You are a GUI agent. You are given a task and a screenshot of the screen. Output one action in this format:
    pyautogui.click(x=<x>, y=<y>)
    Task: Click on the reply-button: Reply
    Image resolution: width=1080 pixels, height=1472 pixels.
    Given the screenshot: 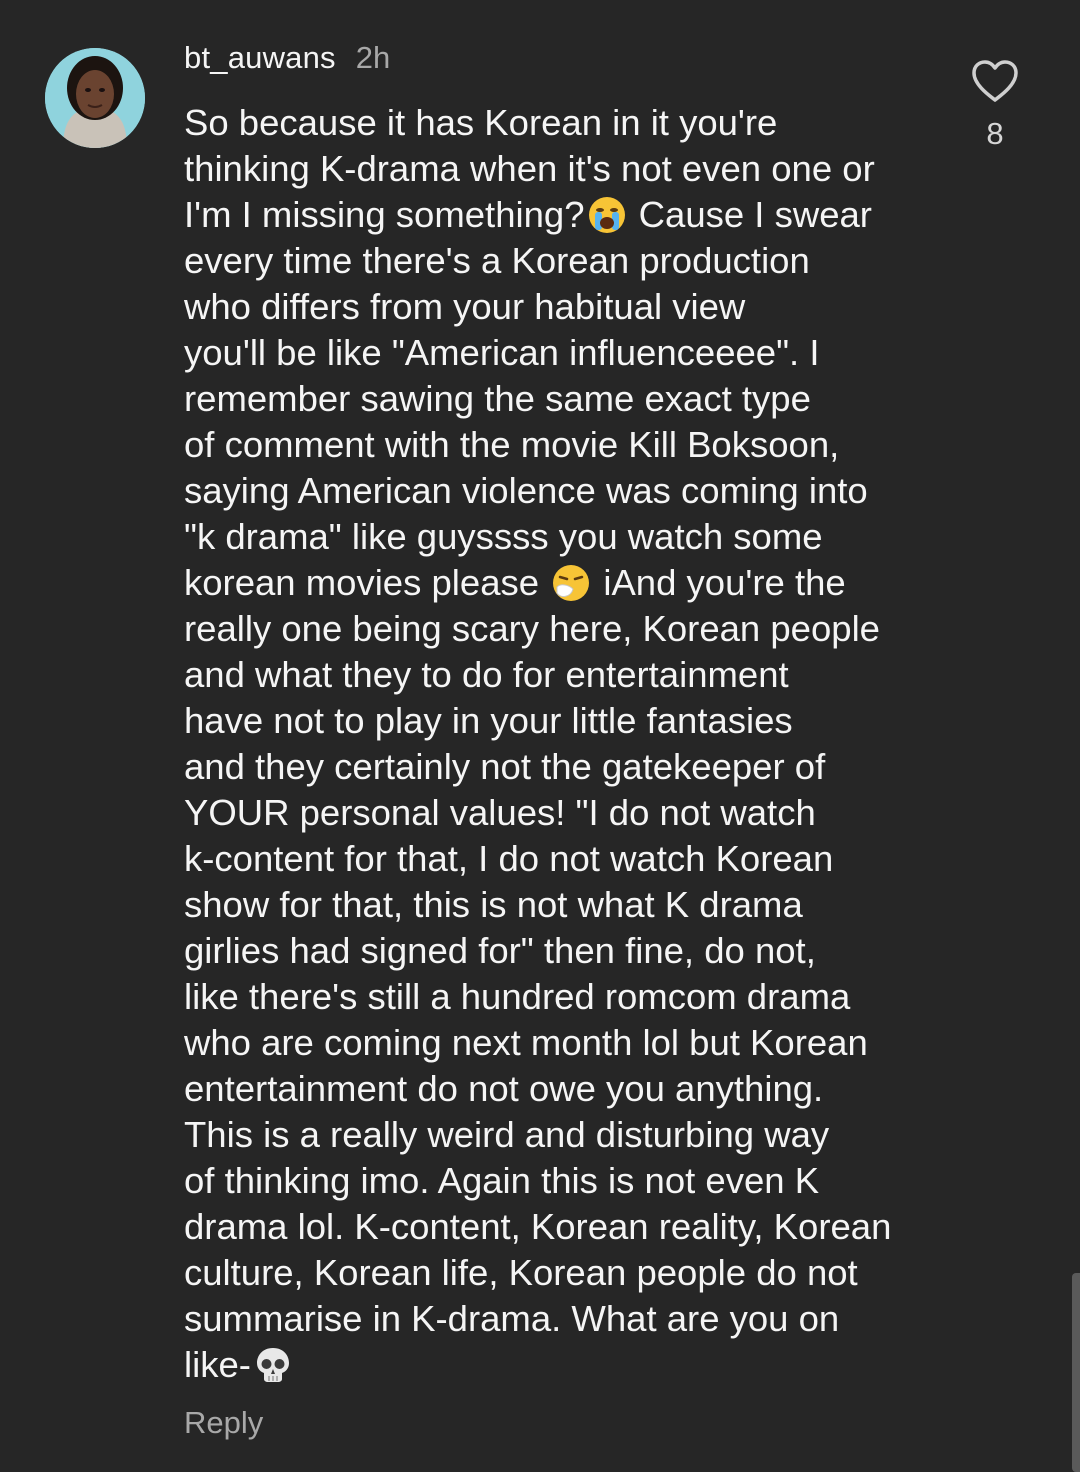 What is the action you would take?
    pyautogui.click(x=223, y=1423)
    